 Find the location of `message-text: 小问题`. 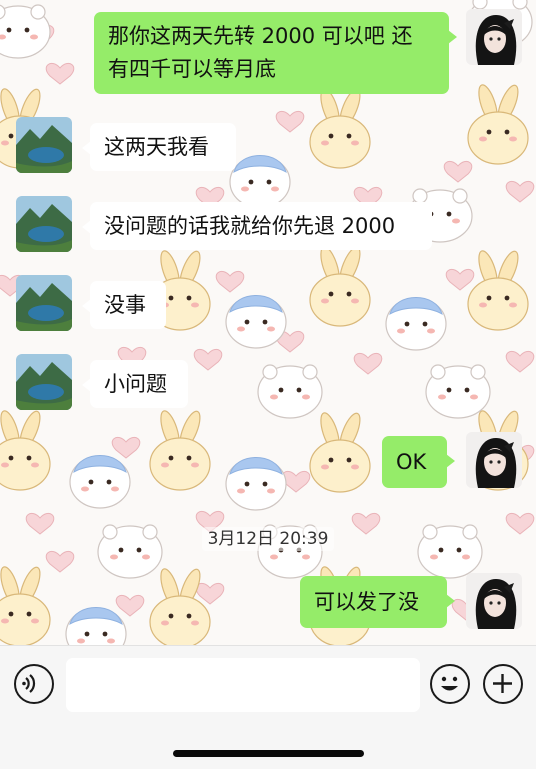

message-text: 小问题 is located at coordinates (135, 384).